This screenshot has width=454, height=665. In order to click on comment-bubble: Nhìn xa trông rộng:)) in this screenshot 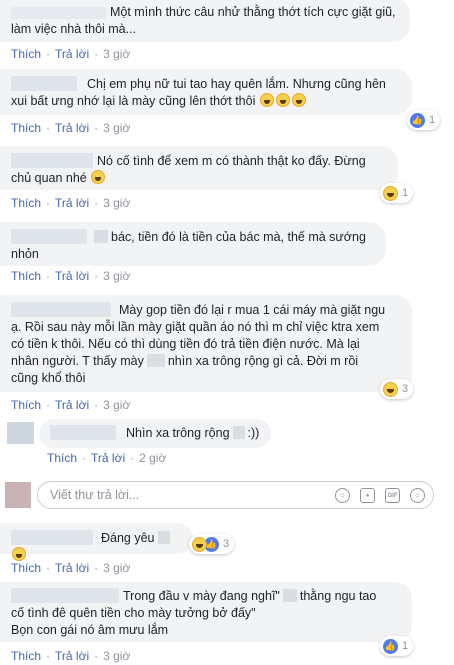, I will do `click(155, 433)`.